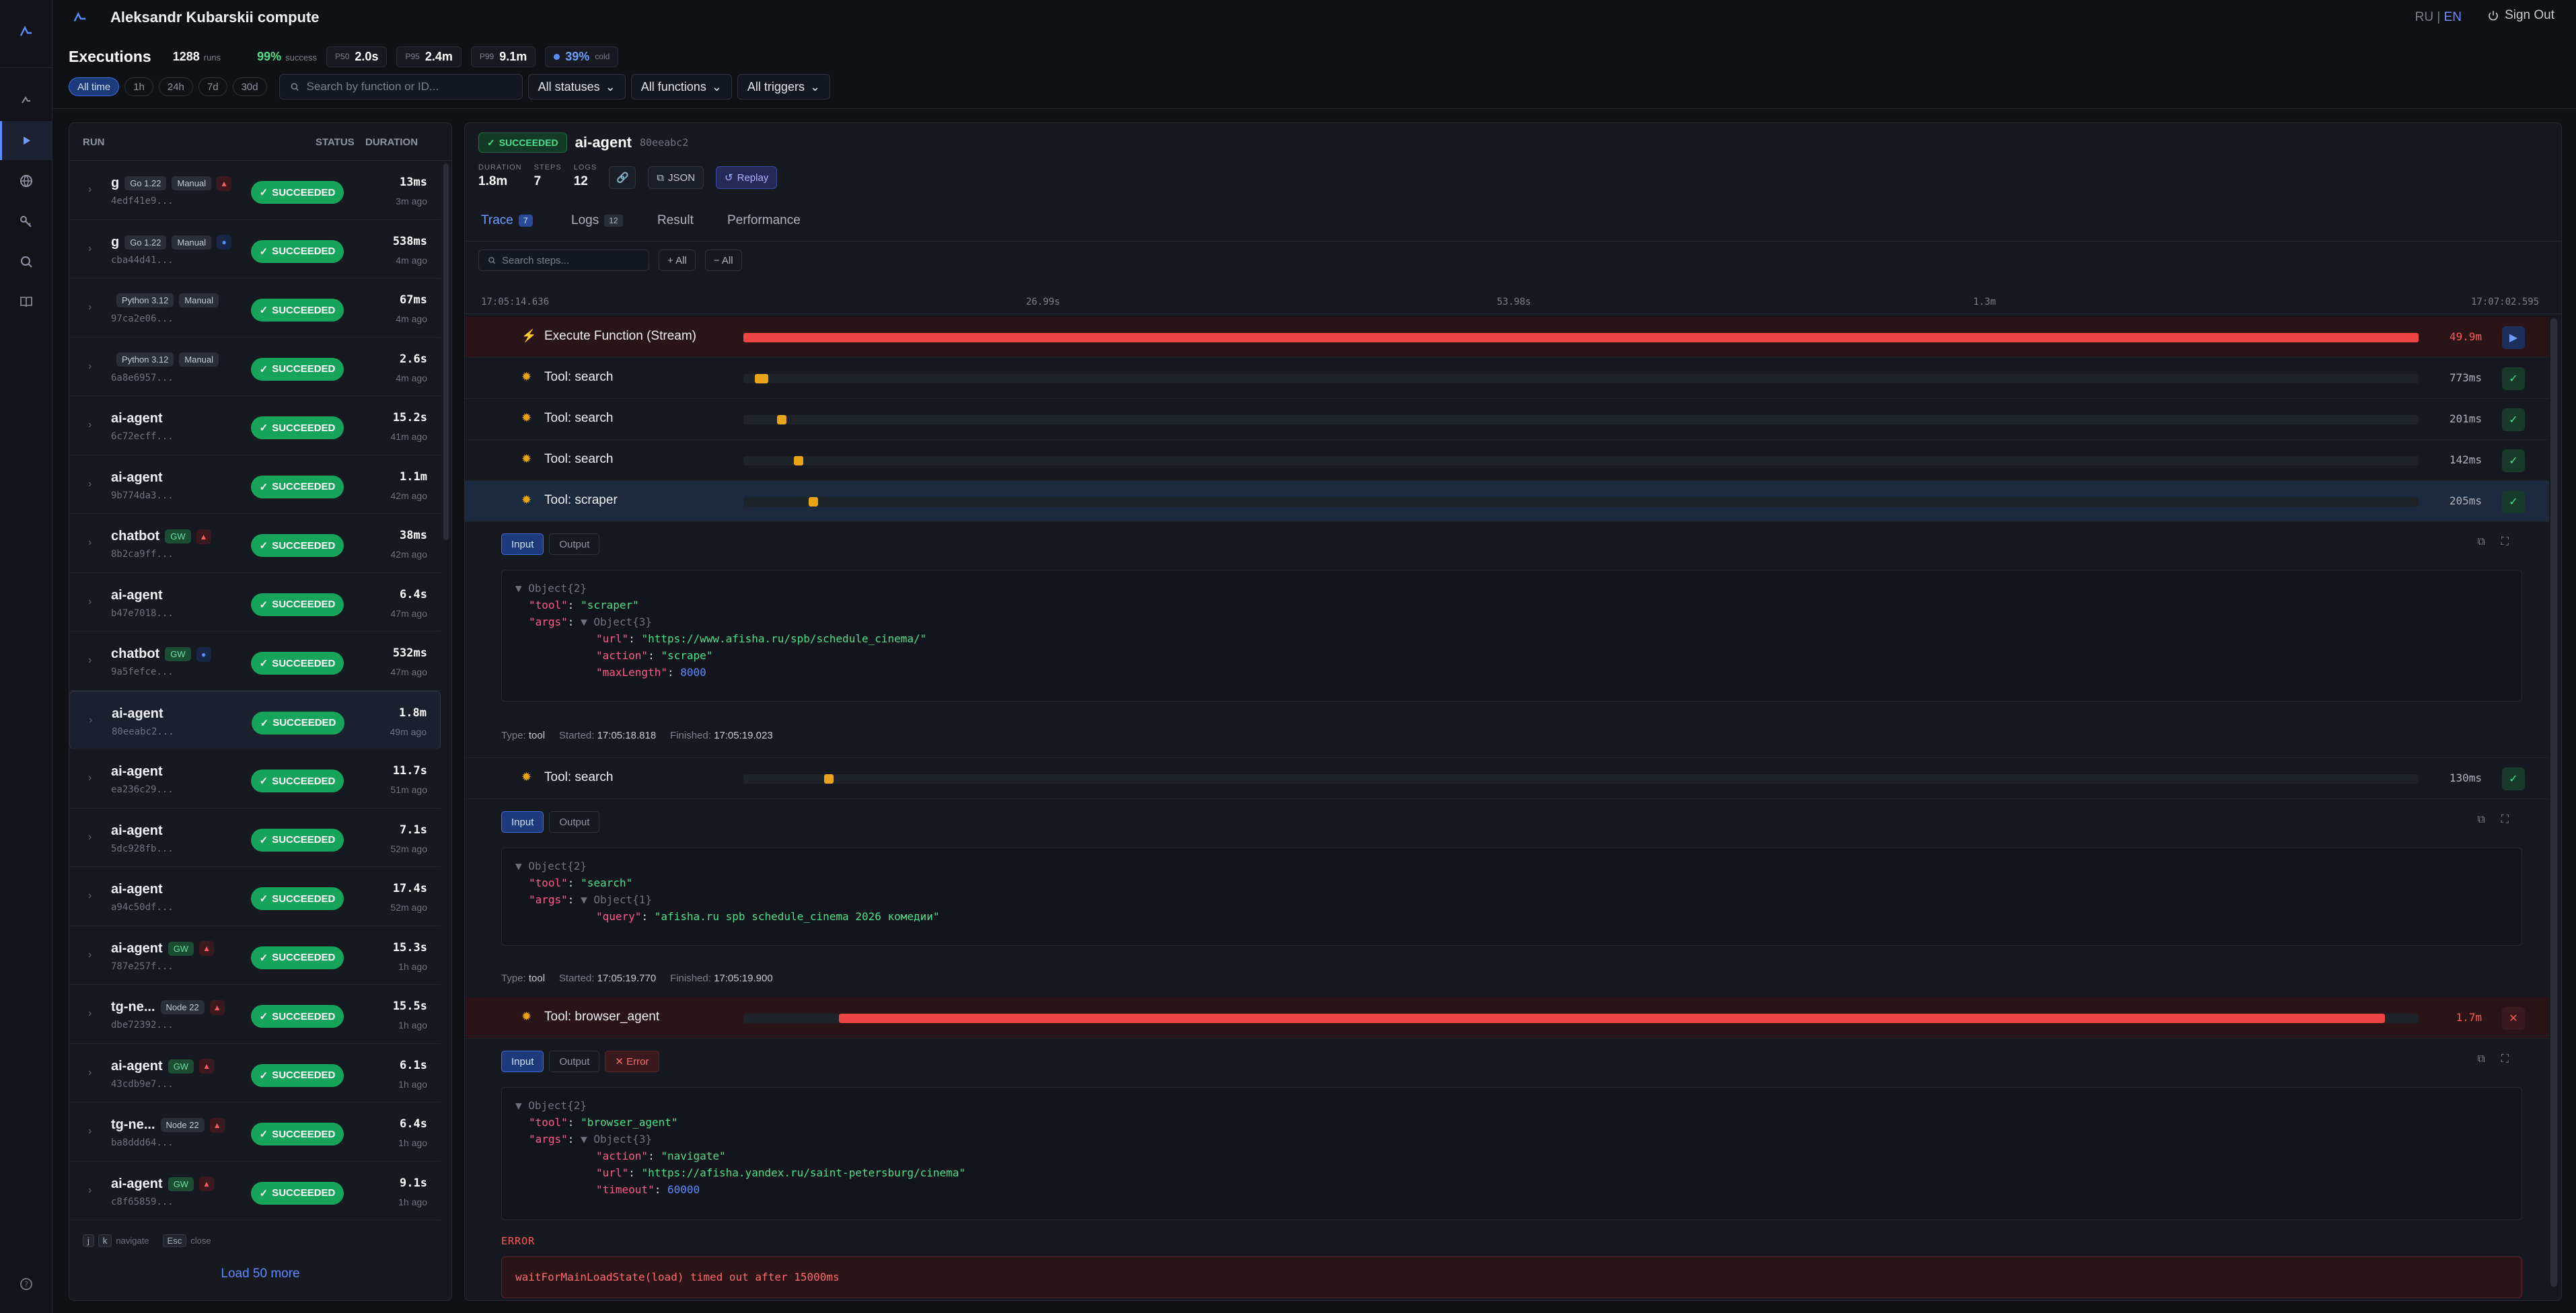 This screenshot has height=1313, width=2576. What do you see at coordinates (26, 140) in the screenshot?
I see `executions-icon` at bounding box center [26, 140].